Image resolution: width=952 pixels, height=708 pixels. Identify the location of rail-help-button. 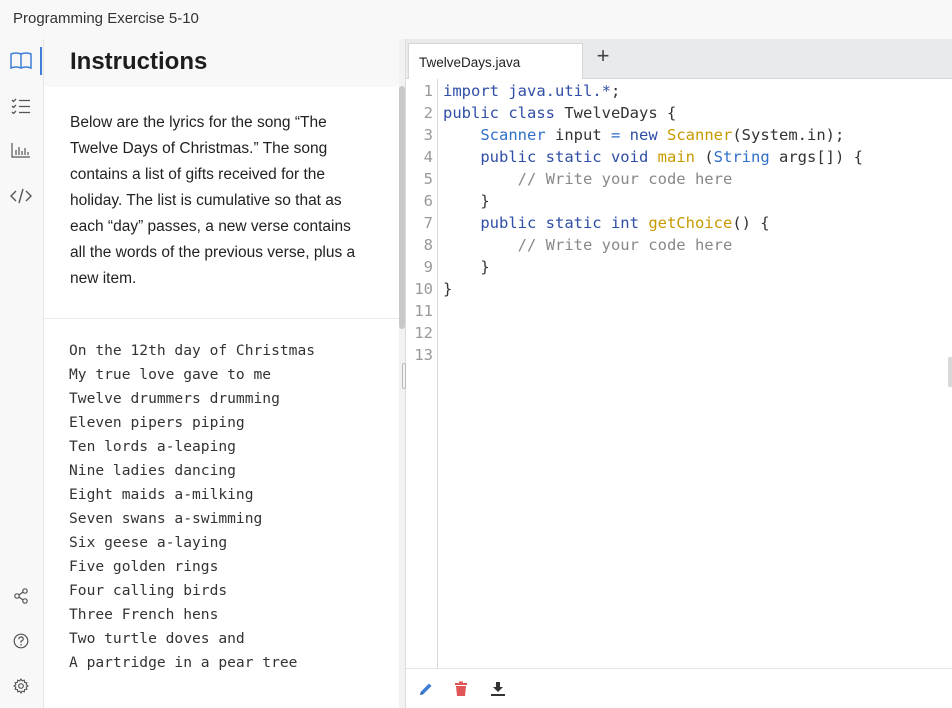
(21, 641).